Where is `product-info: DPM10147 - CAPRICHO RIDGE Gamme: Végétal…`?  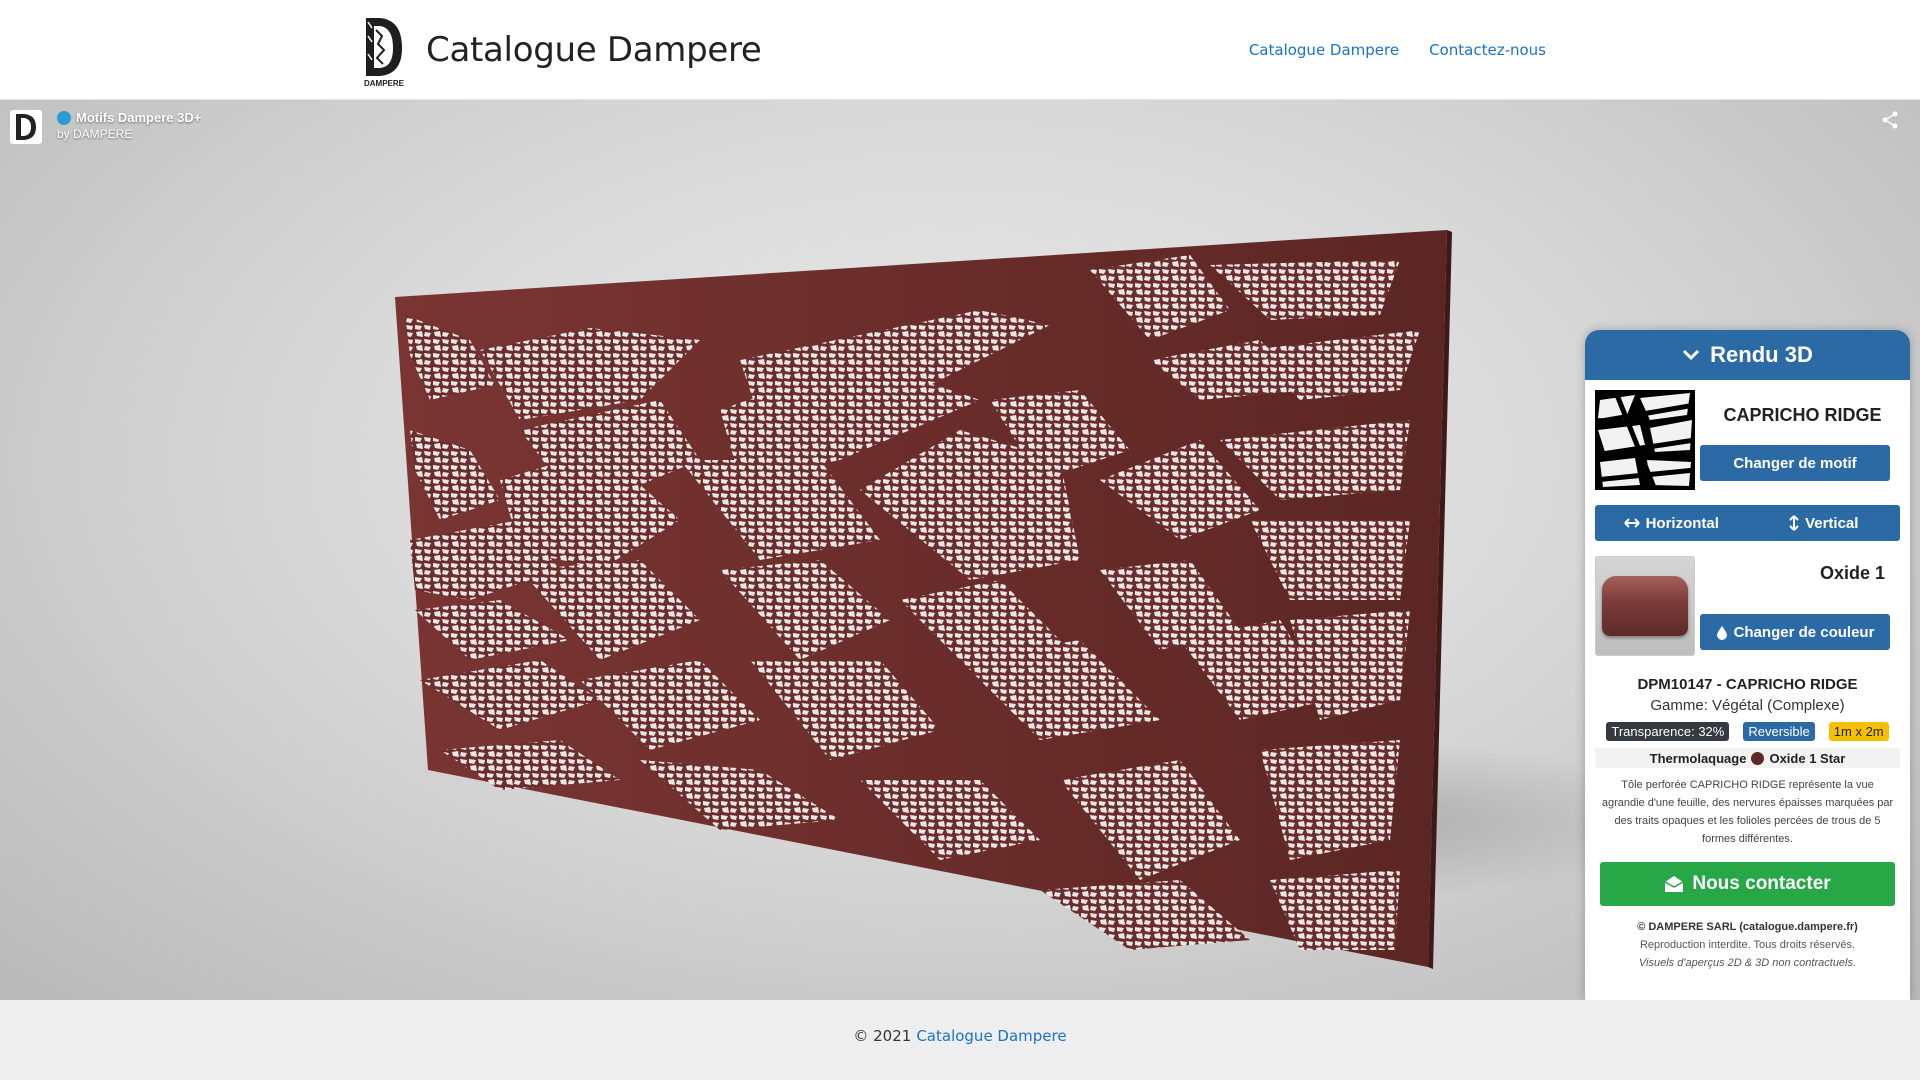 product-info: DPM10147 - CAPRICHO RIDGE Gamme: Végétal… is located at coordinates (1747, 701).